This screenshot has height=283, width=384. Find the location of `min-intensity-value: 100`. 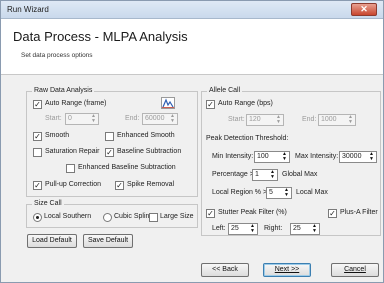

min-intensity-value: 100 is located at coordinates (263, 156).